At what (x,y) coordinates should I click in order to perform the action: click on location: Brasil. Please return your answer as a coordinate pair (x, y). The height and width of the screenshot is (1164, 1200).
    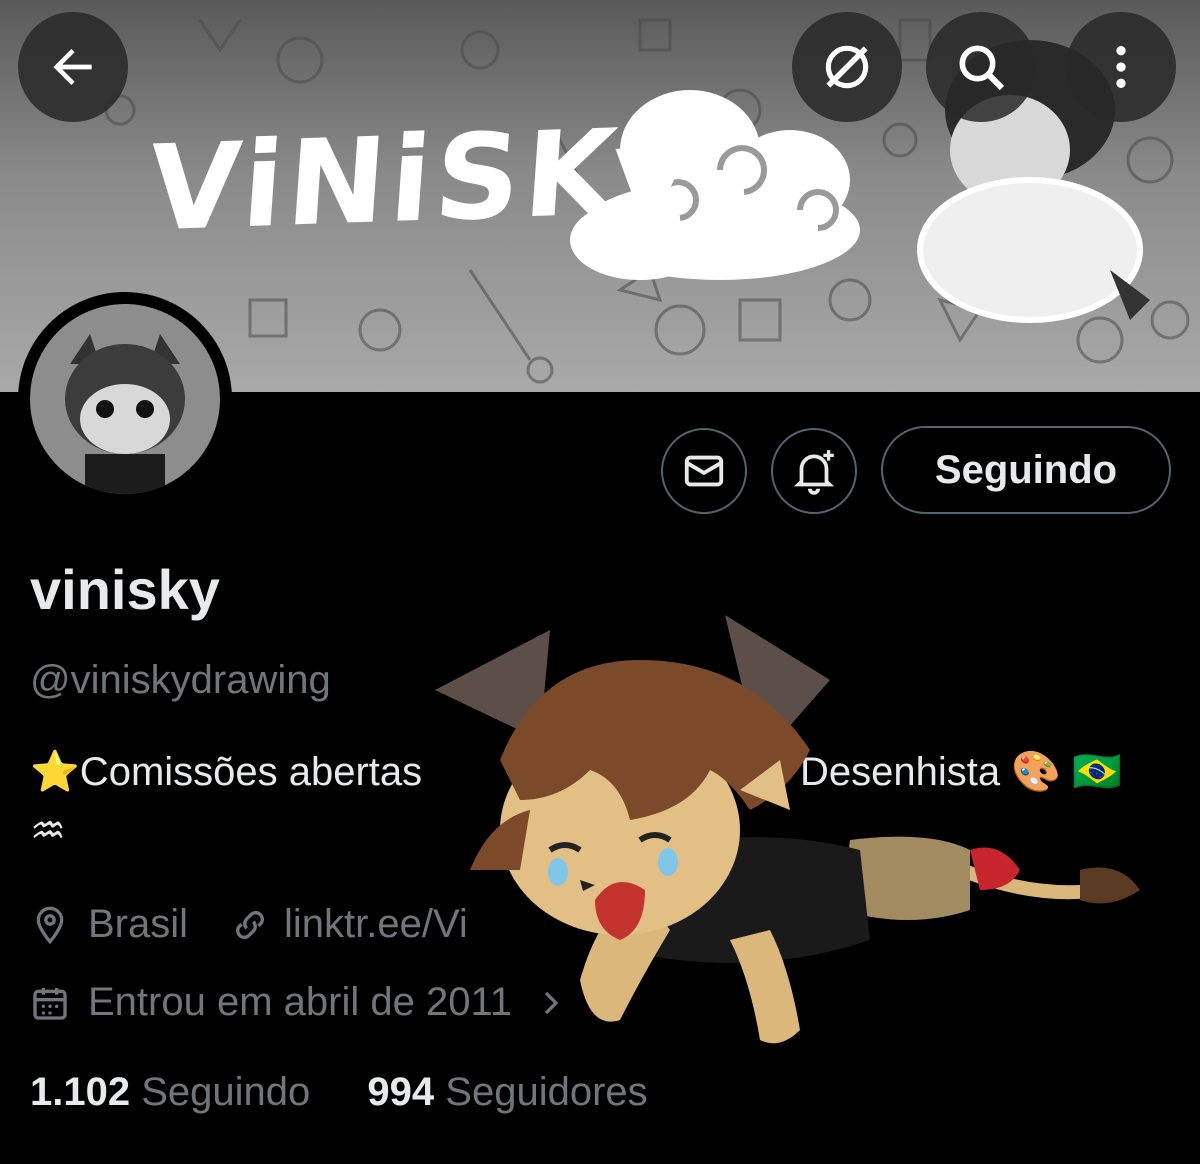
    Looking at the image, I should click on (109, 924).